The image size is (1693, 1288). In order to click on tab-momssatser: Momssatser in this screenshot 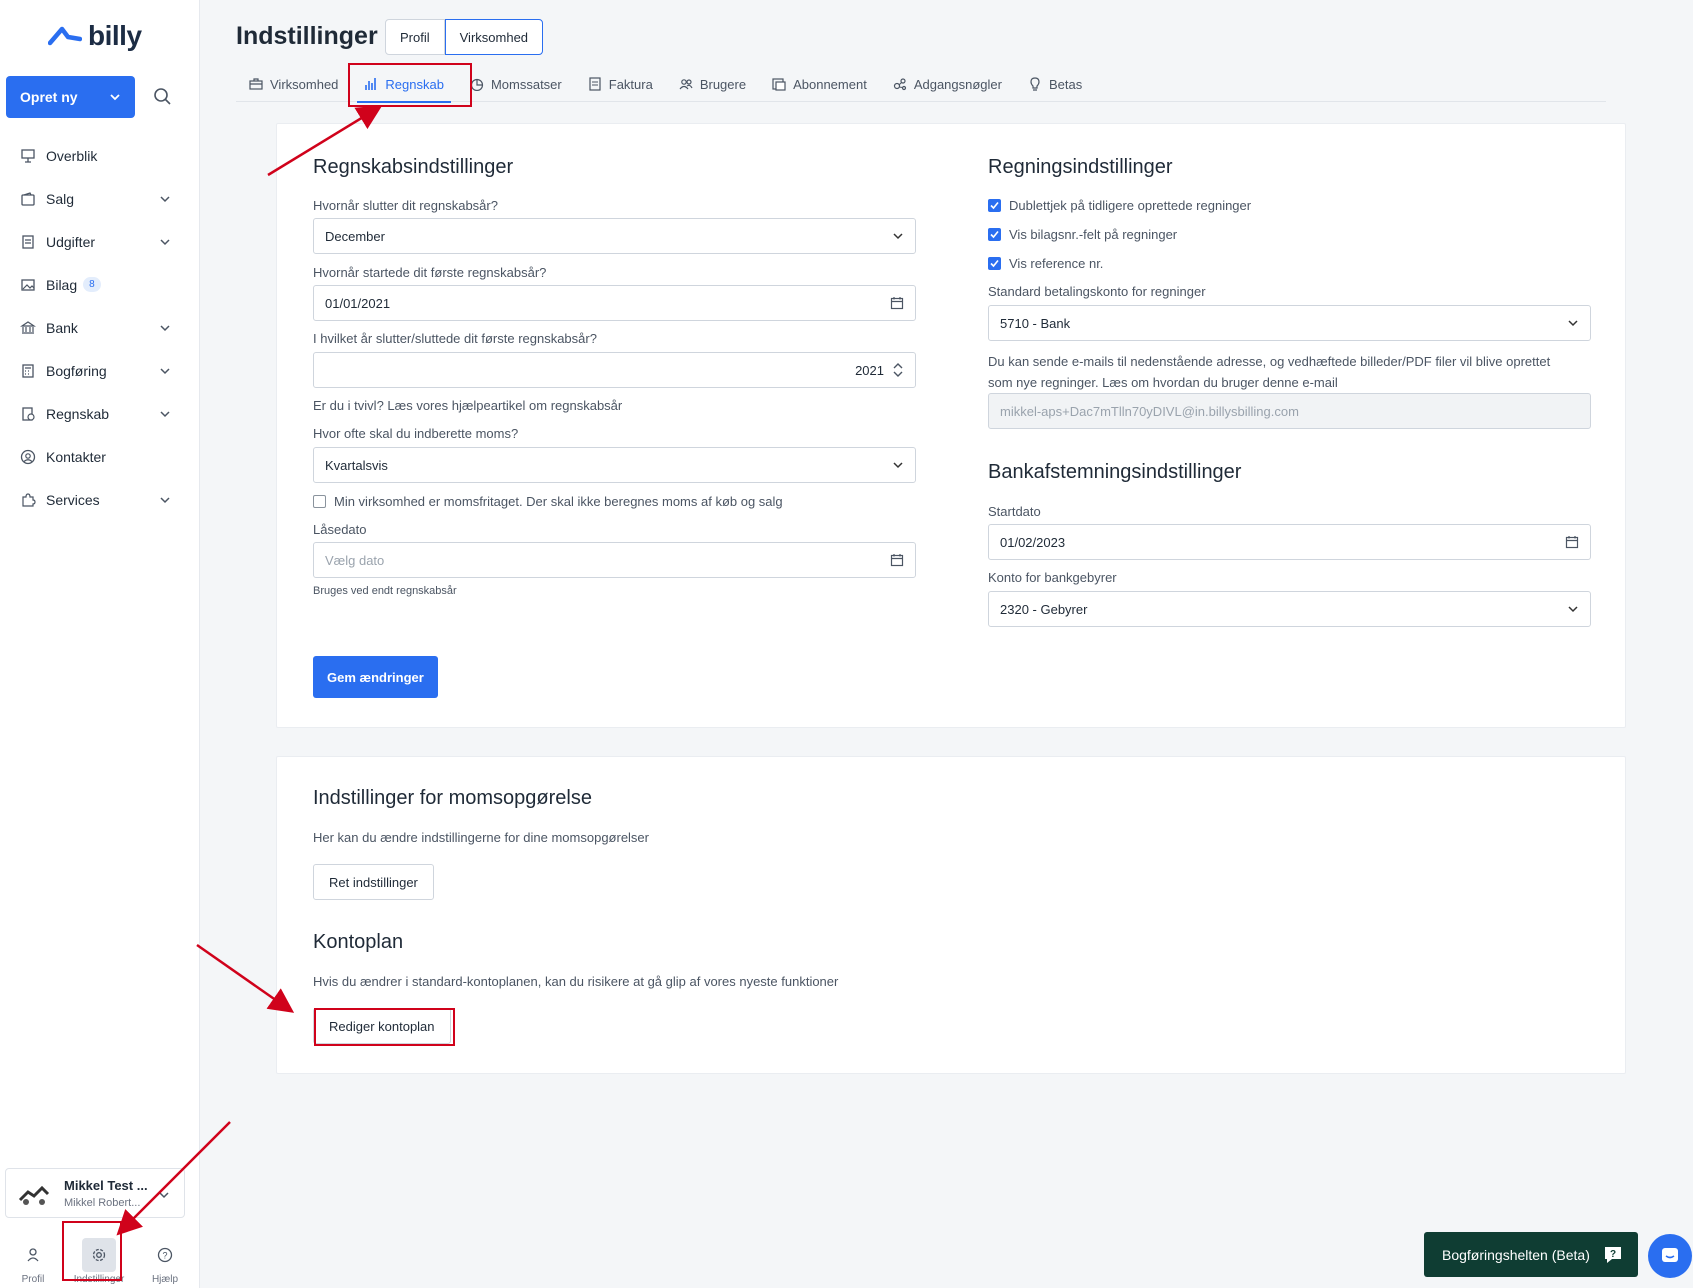, I will do `click(516, 84)`.